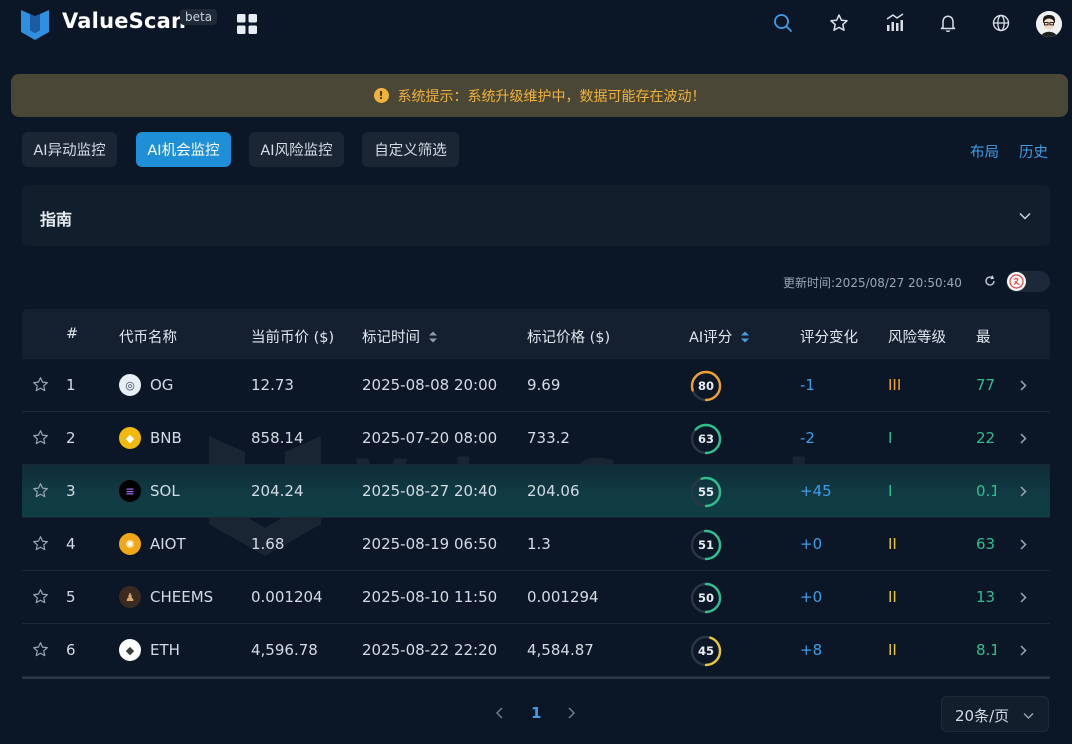 The width and height of the screenshot is (1072, 744). I want to click on bell-icon, so click(948, 23).